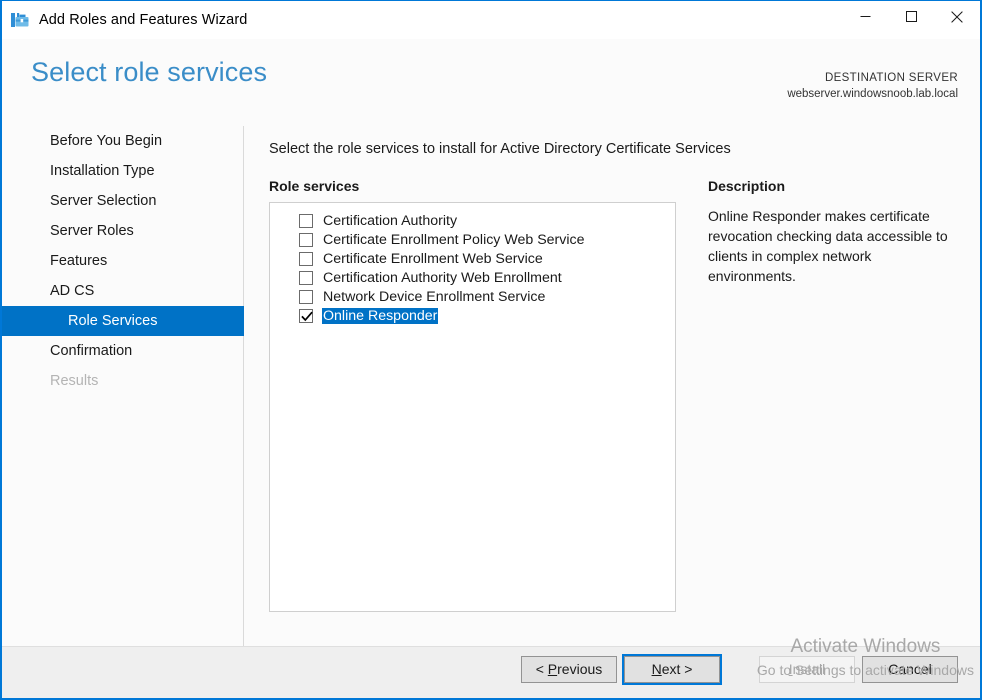 Image resolution: width=982 pixels, height=700 pixels. What do you see at coordinates (314, 186) in the screenshot?
I see `role-services-label: Role services` at bounding box center [314, 186].